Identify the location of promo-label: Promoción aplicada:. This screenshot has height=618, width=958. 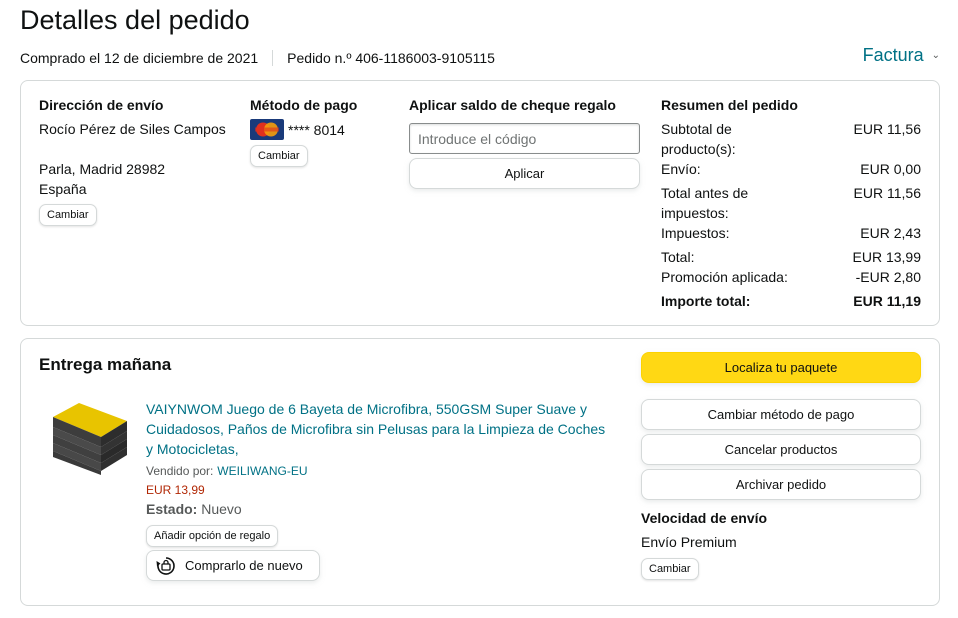
(724, 277).